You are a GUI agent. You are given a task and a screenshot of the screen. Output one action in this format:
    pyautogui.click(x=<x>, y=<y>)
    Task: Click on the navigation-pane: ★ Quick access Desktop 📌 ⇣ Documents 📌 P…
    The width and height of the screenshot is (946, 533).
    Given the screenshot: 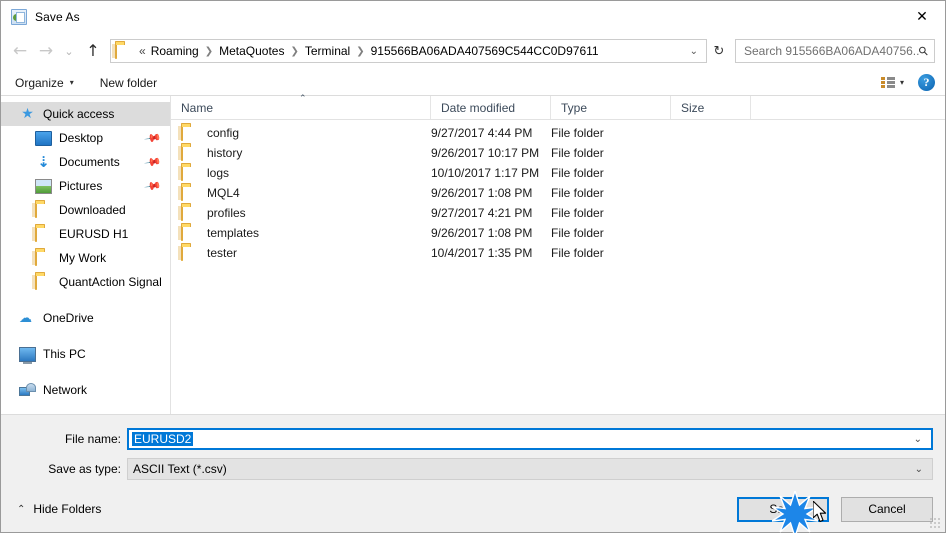 What is the action you would take?
    pyautogui.click(x=86, y=255)
    